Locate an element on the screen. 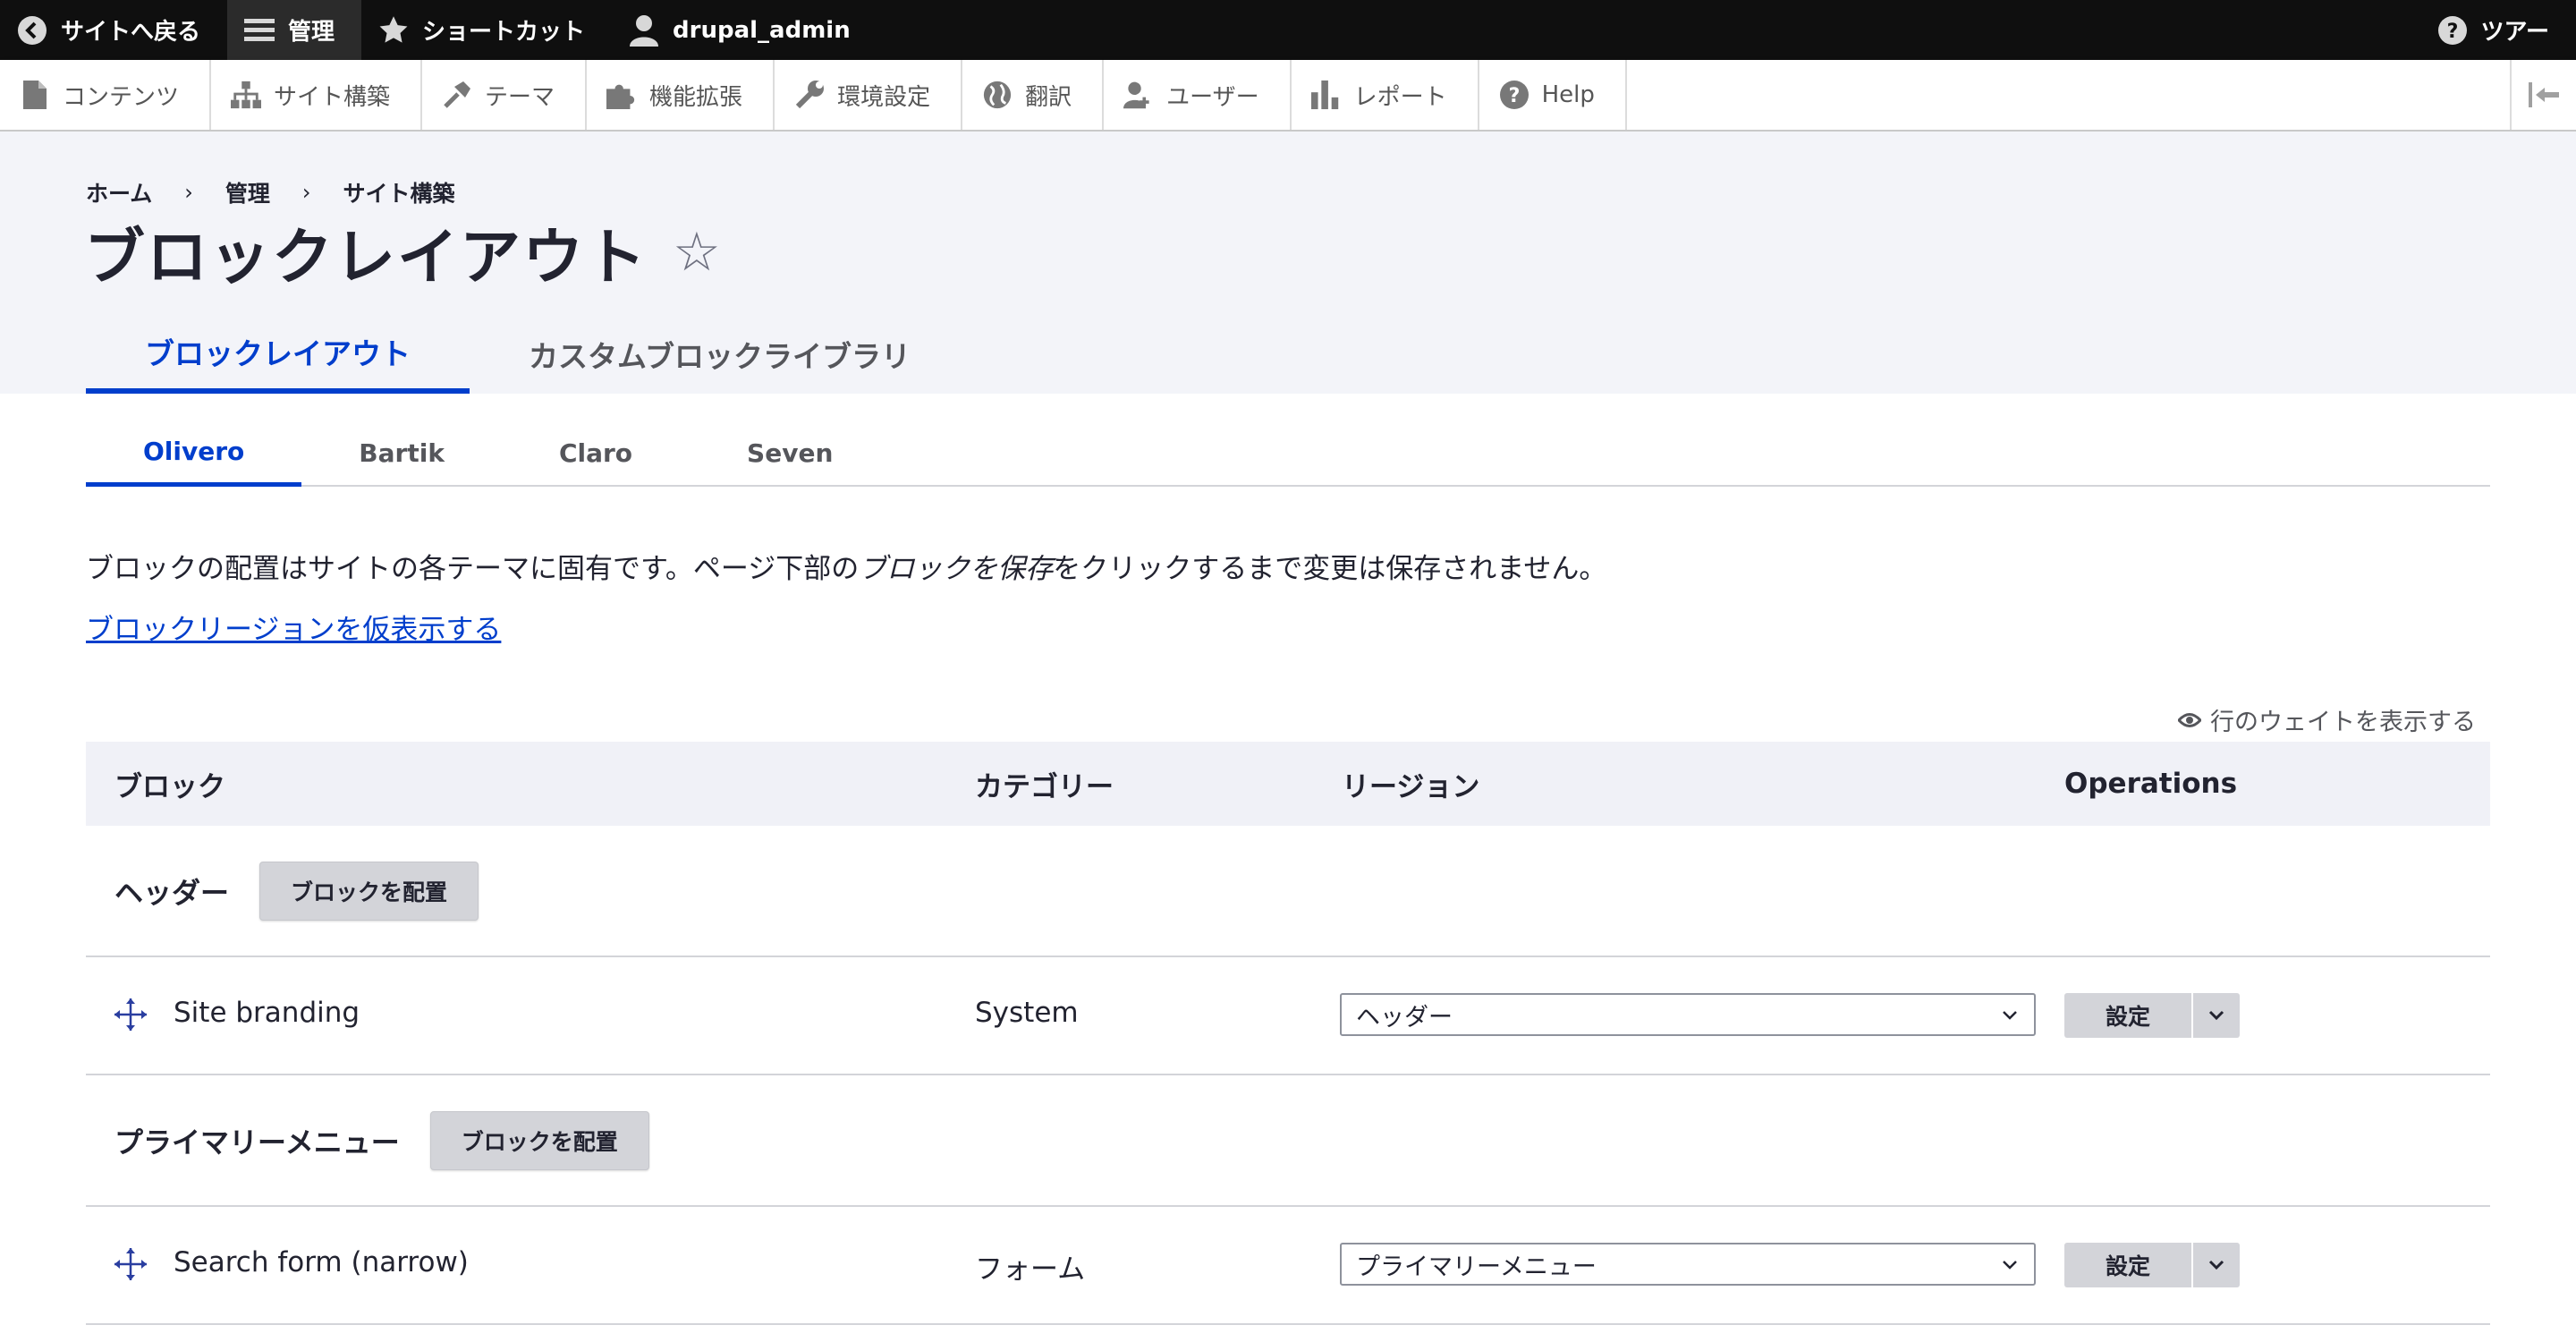 This screenshot has width=2576, height=1342. desc-text: ブロックの配置はサイトの各テーマに固有です。ページ下部の is located at coordinates (473, 569).